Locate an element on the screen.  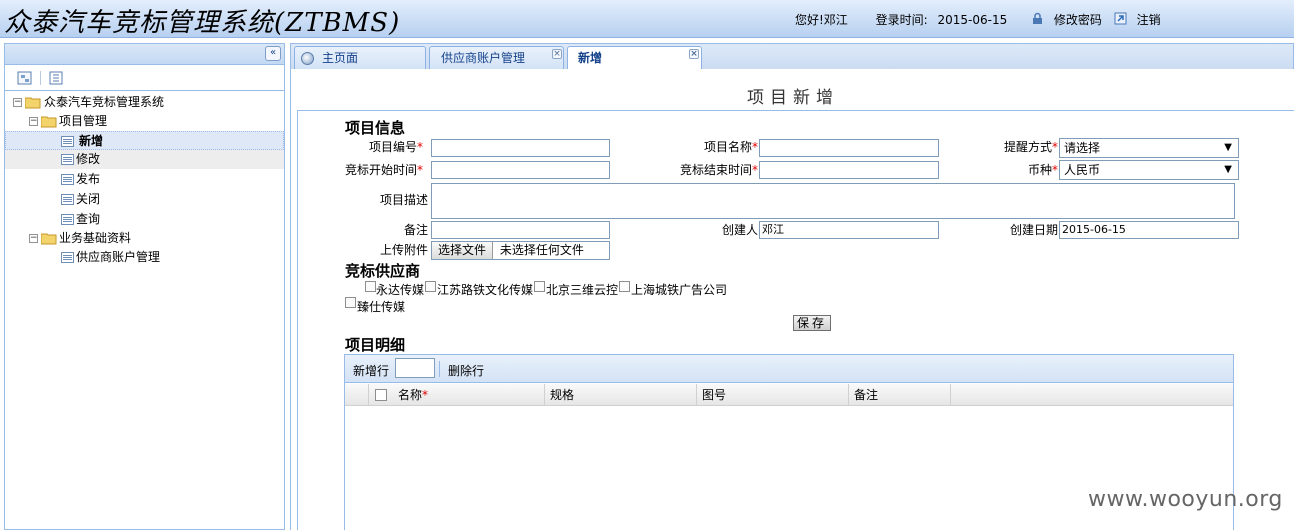
tree-node-project-management: − 项目管理 is located at coordinates (144, 121).